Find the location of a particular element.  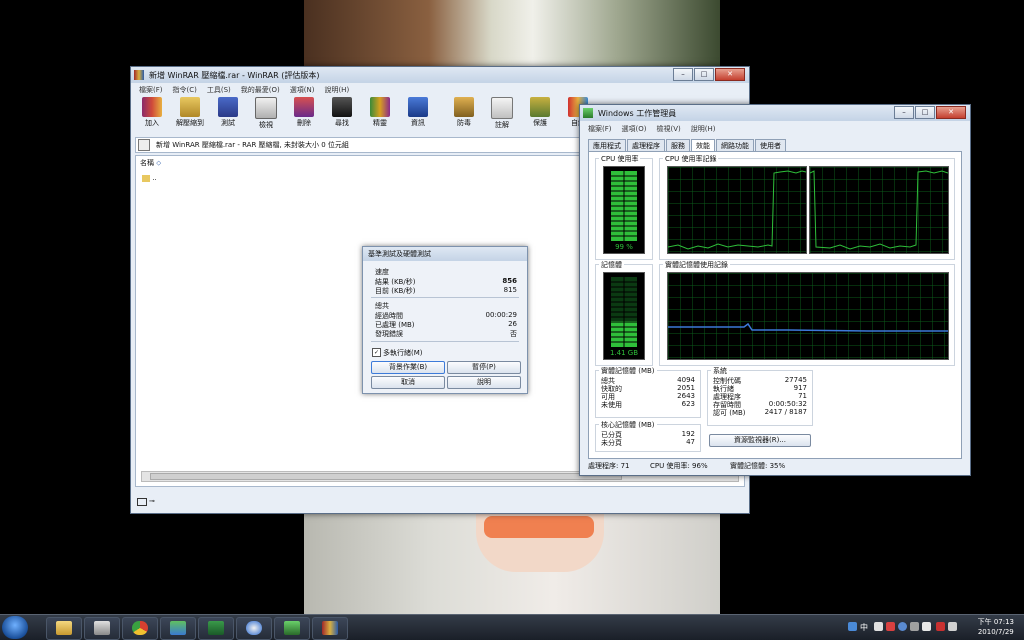

cpu-history-core1-plot is located at coordinates (737, 210).